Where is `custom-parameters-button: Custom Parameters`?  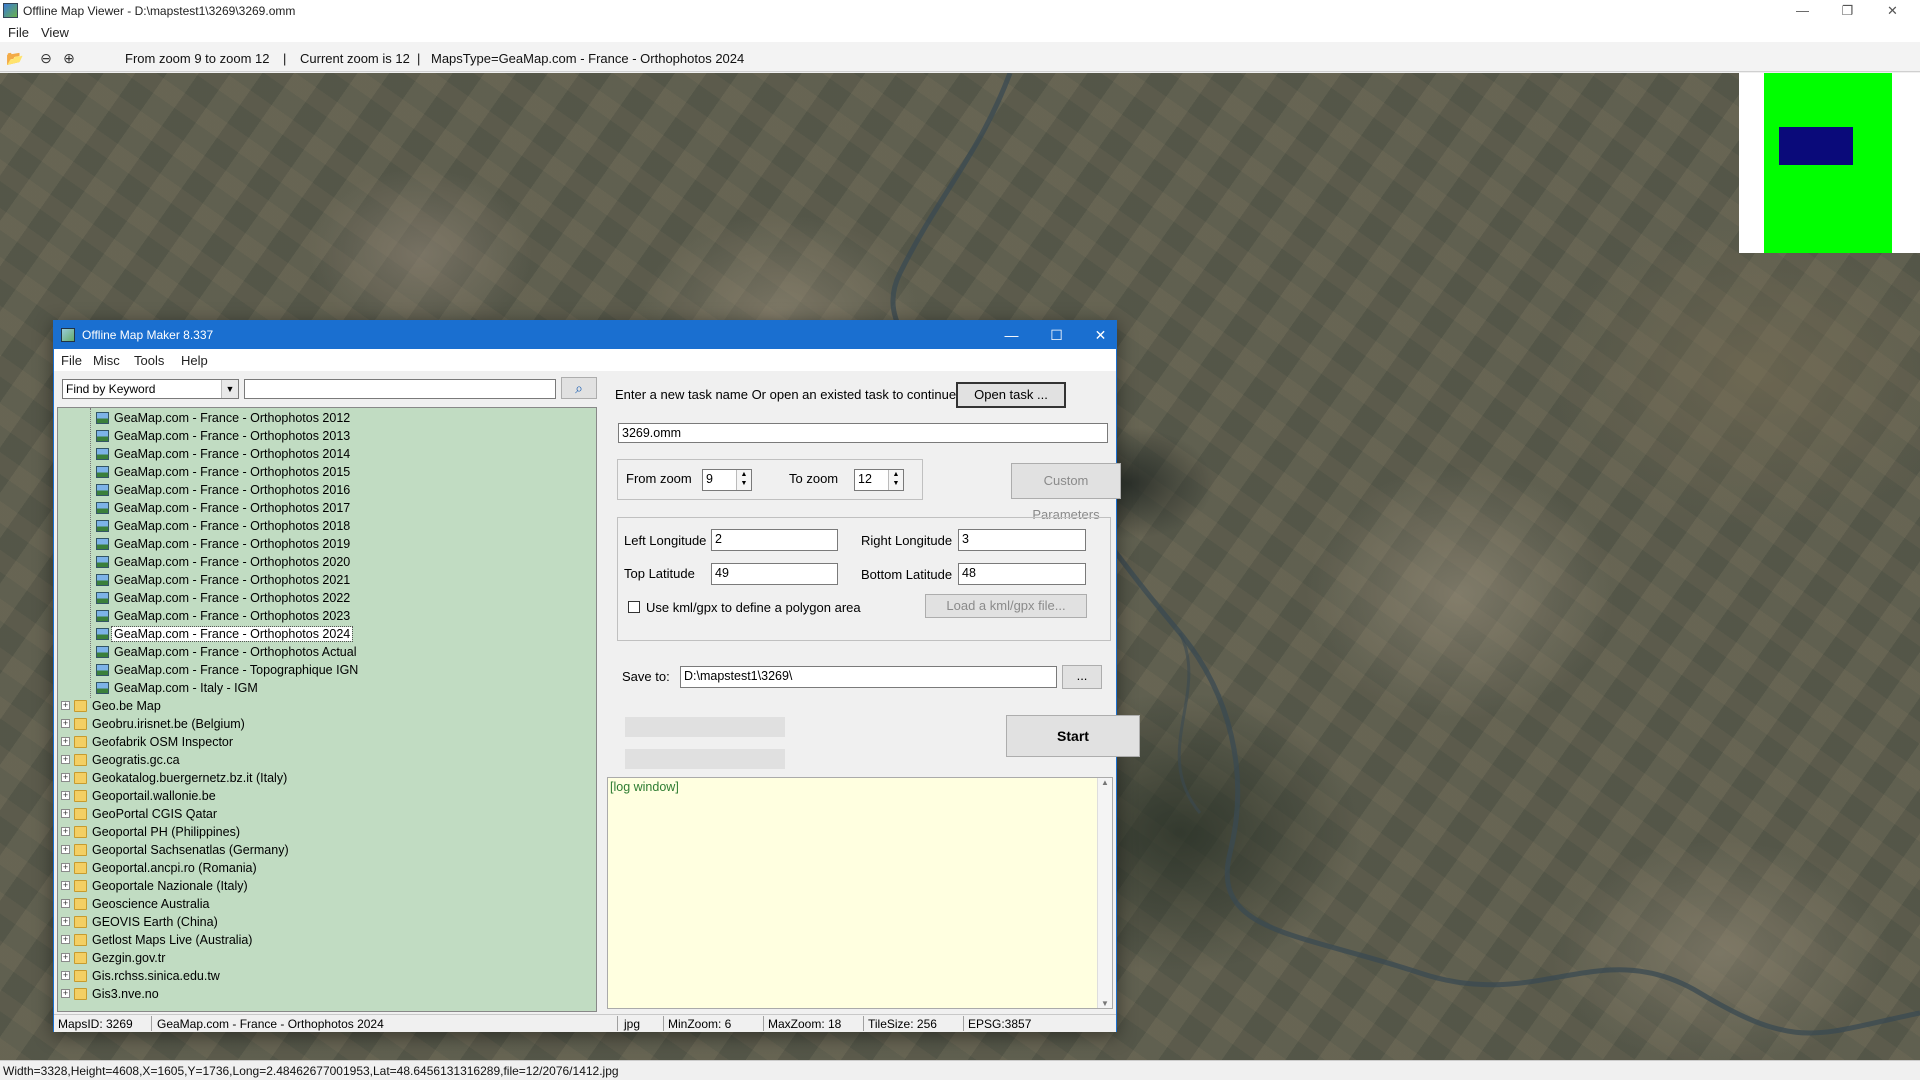 custom-parameters-button: Custom Parameters is located at coordinates (1066, 492).